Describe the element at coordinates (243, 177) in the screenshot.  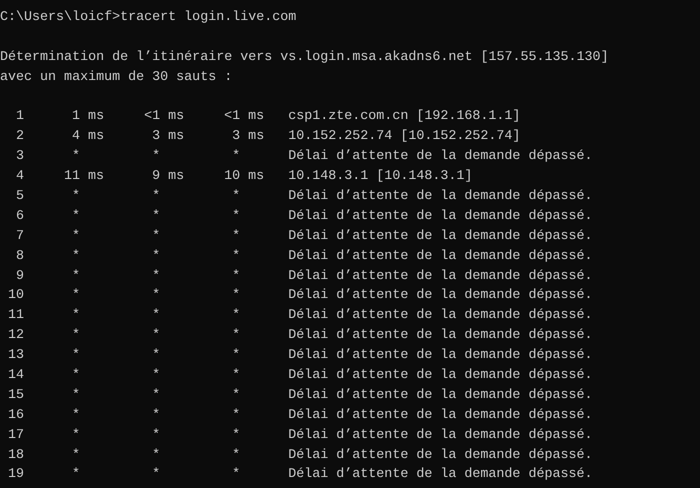
I see `round-trip-time: 10 ms` at that location.